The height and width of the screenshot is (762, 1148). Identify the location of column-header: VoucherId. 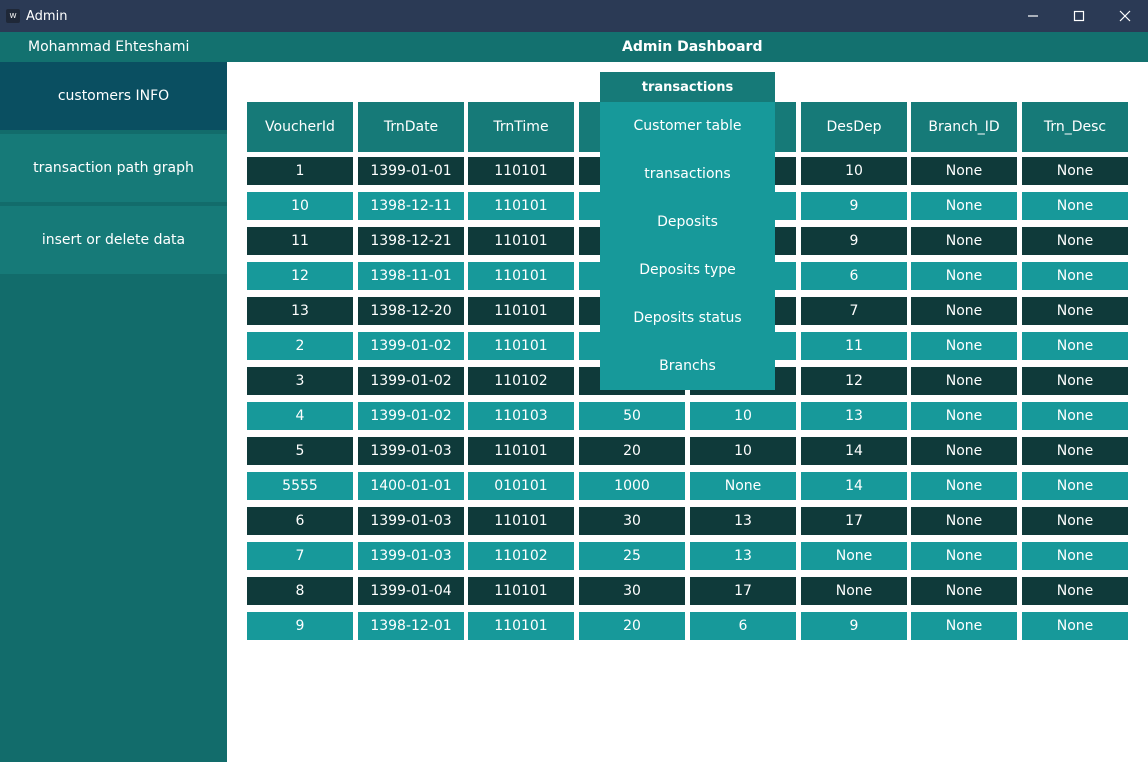
(300, 127).